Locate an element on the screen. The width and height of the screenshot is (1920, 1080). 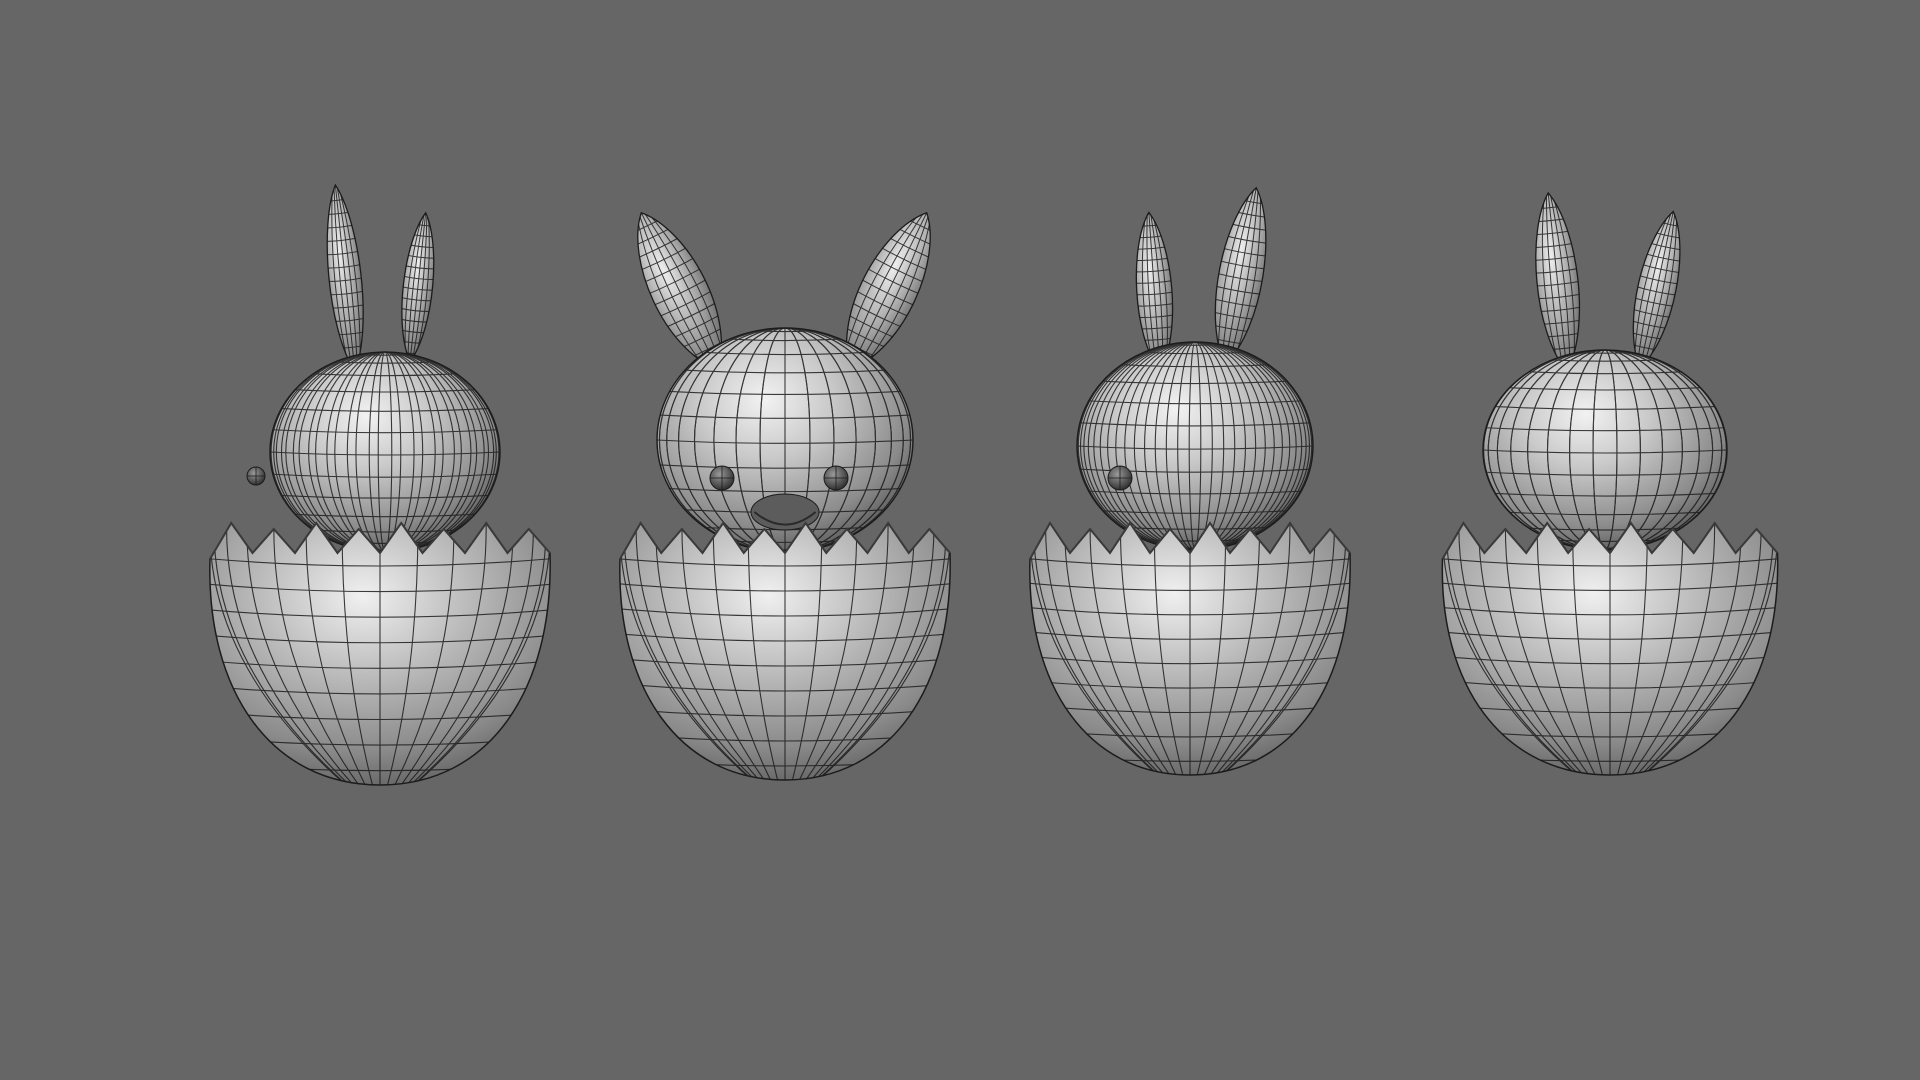
model-bunny-in-egg-three-quarter-left is located at coordinates (380, 486).